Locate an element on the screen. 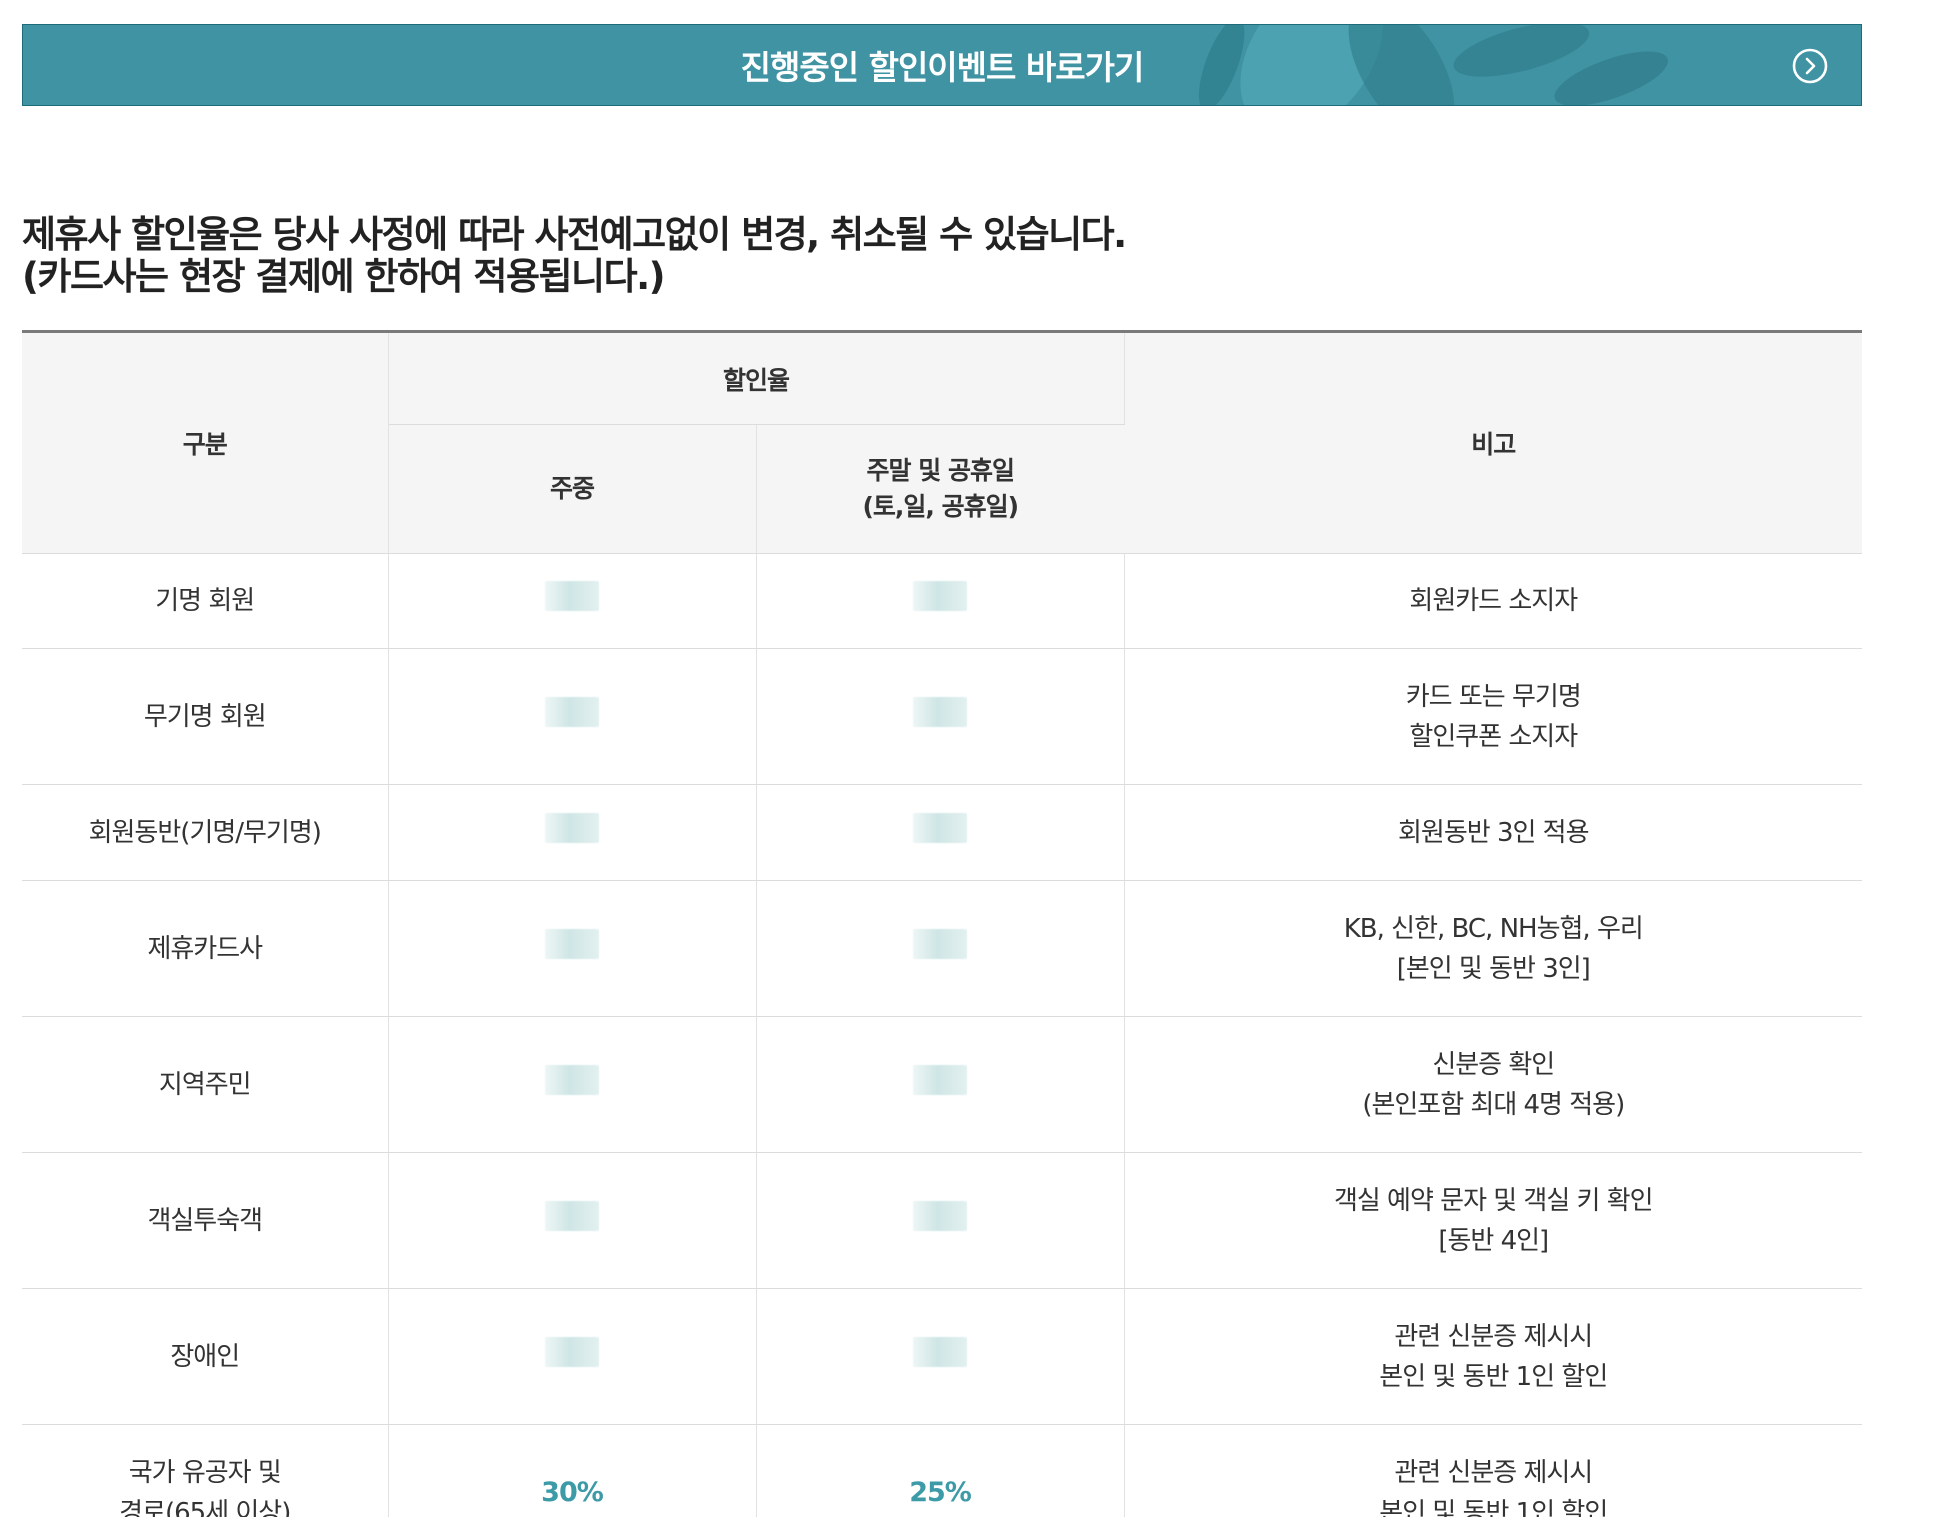 Image resolution: width=1936 pixels, height=1517 pixels. row-category: 회원동반(기명/무기명) is located at coordinates (205, 833).